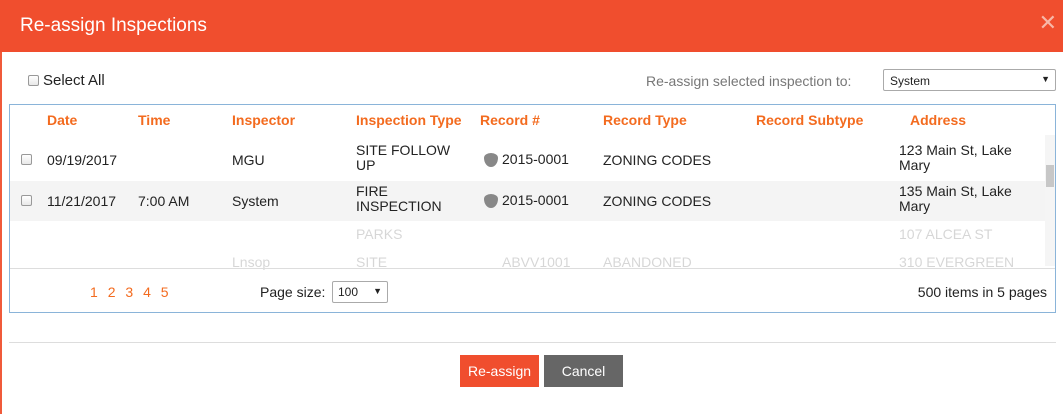  Describe the element at coordinates (946, 234) in the screenshot. I see `faded-address: 107 ALCEA ST` at that location.